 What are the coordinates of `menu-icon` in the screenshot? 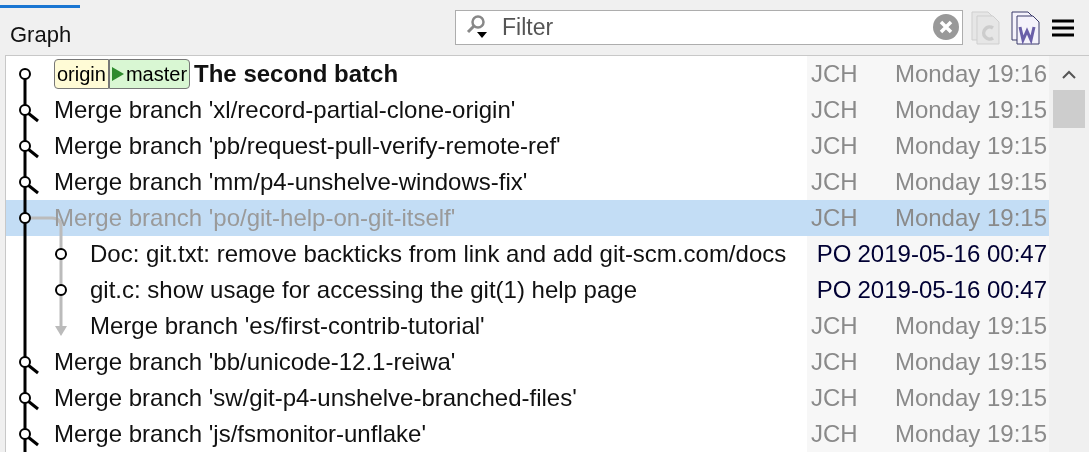 It's located at (1063, 27).